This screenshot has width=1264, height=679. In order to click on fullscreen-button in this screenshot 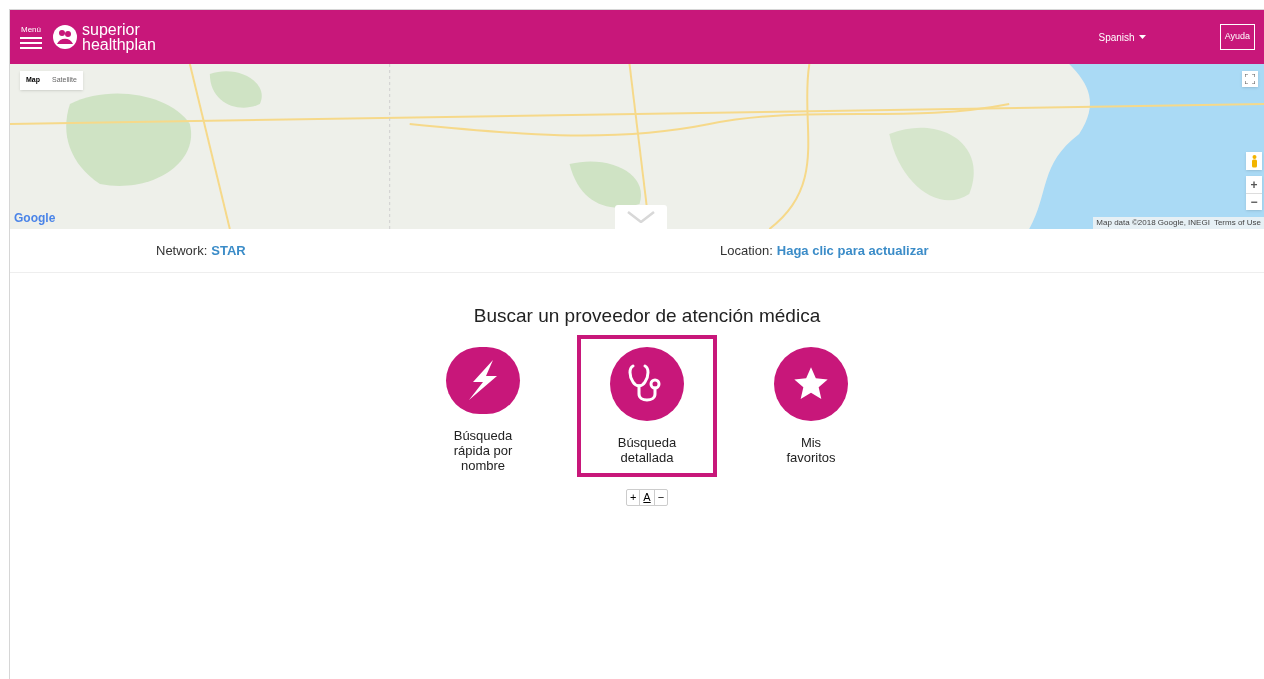, I will do `click(1250, 79)`.